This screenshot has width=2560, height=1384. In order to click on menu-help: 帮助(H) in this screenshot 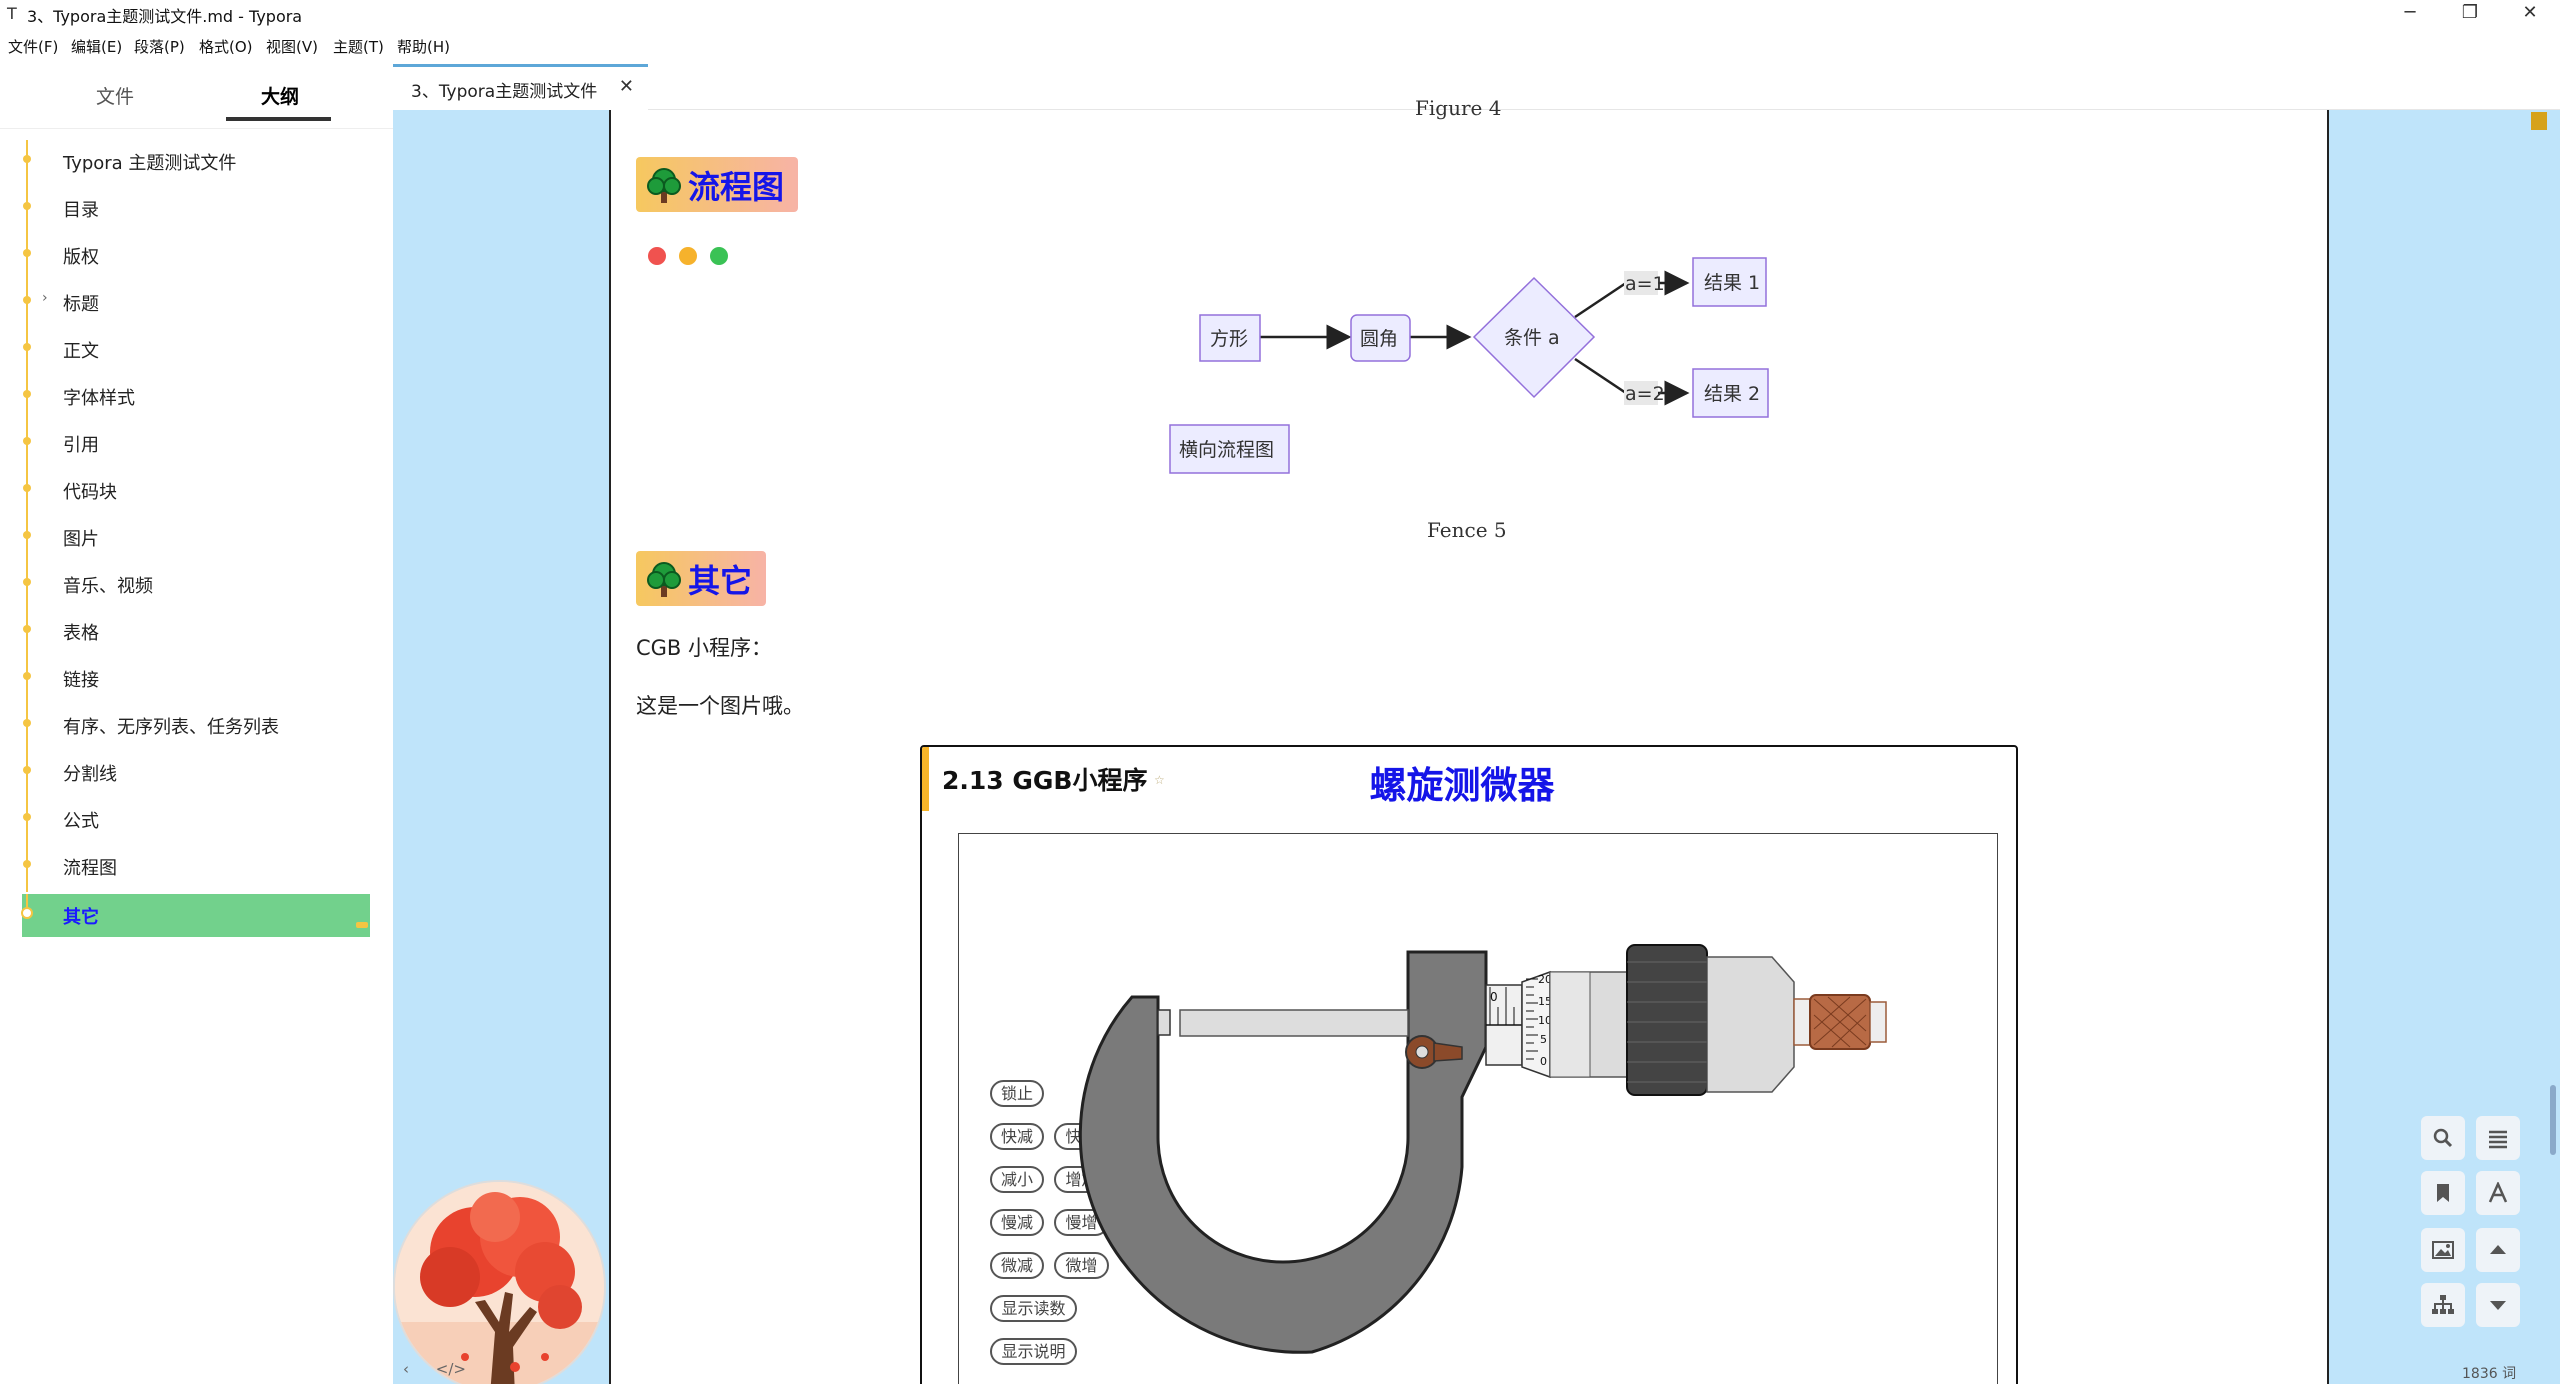, I will do `click(423, 46)`.